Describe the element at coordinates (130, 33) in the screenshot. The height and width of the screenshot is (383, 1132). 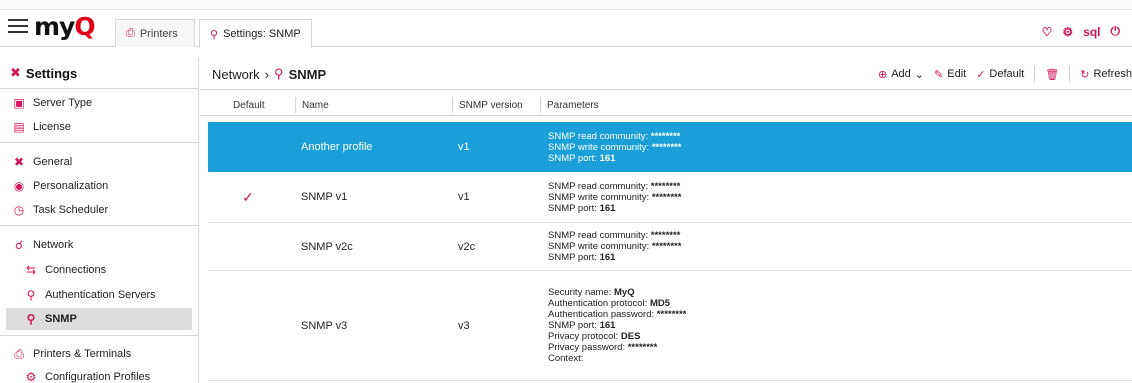
I see `printer-icon: ⎙` at that location.